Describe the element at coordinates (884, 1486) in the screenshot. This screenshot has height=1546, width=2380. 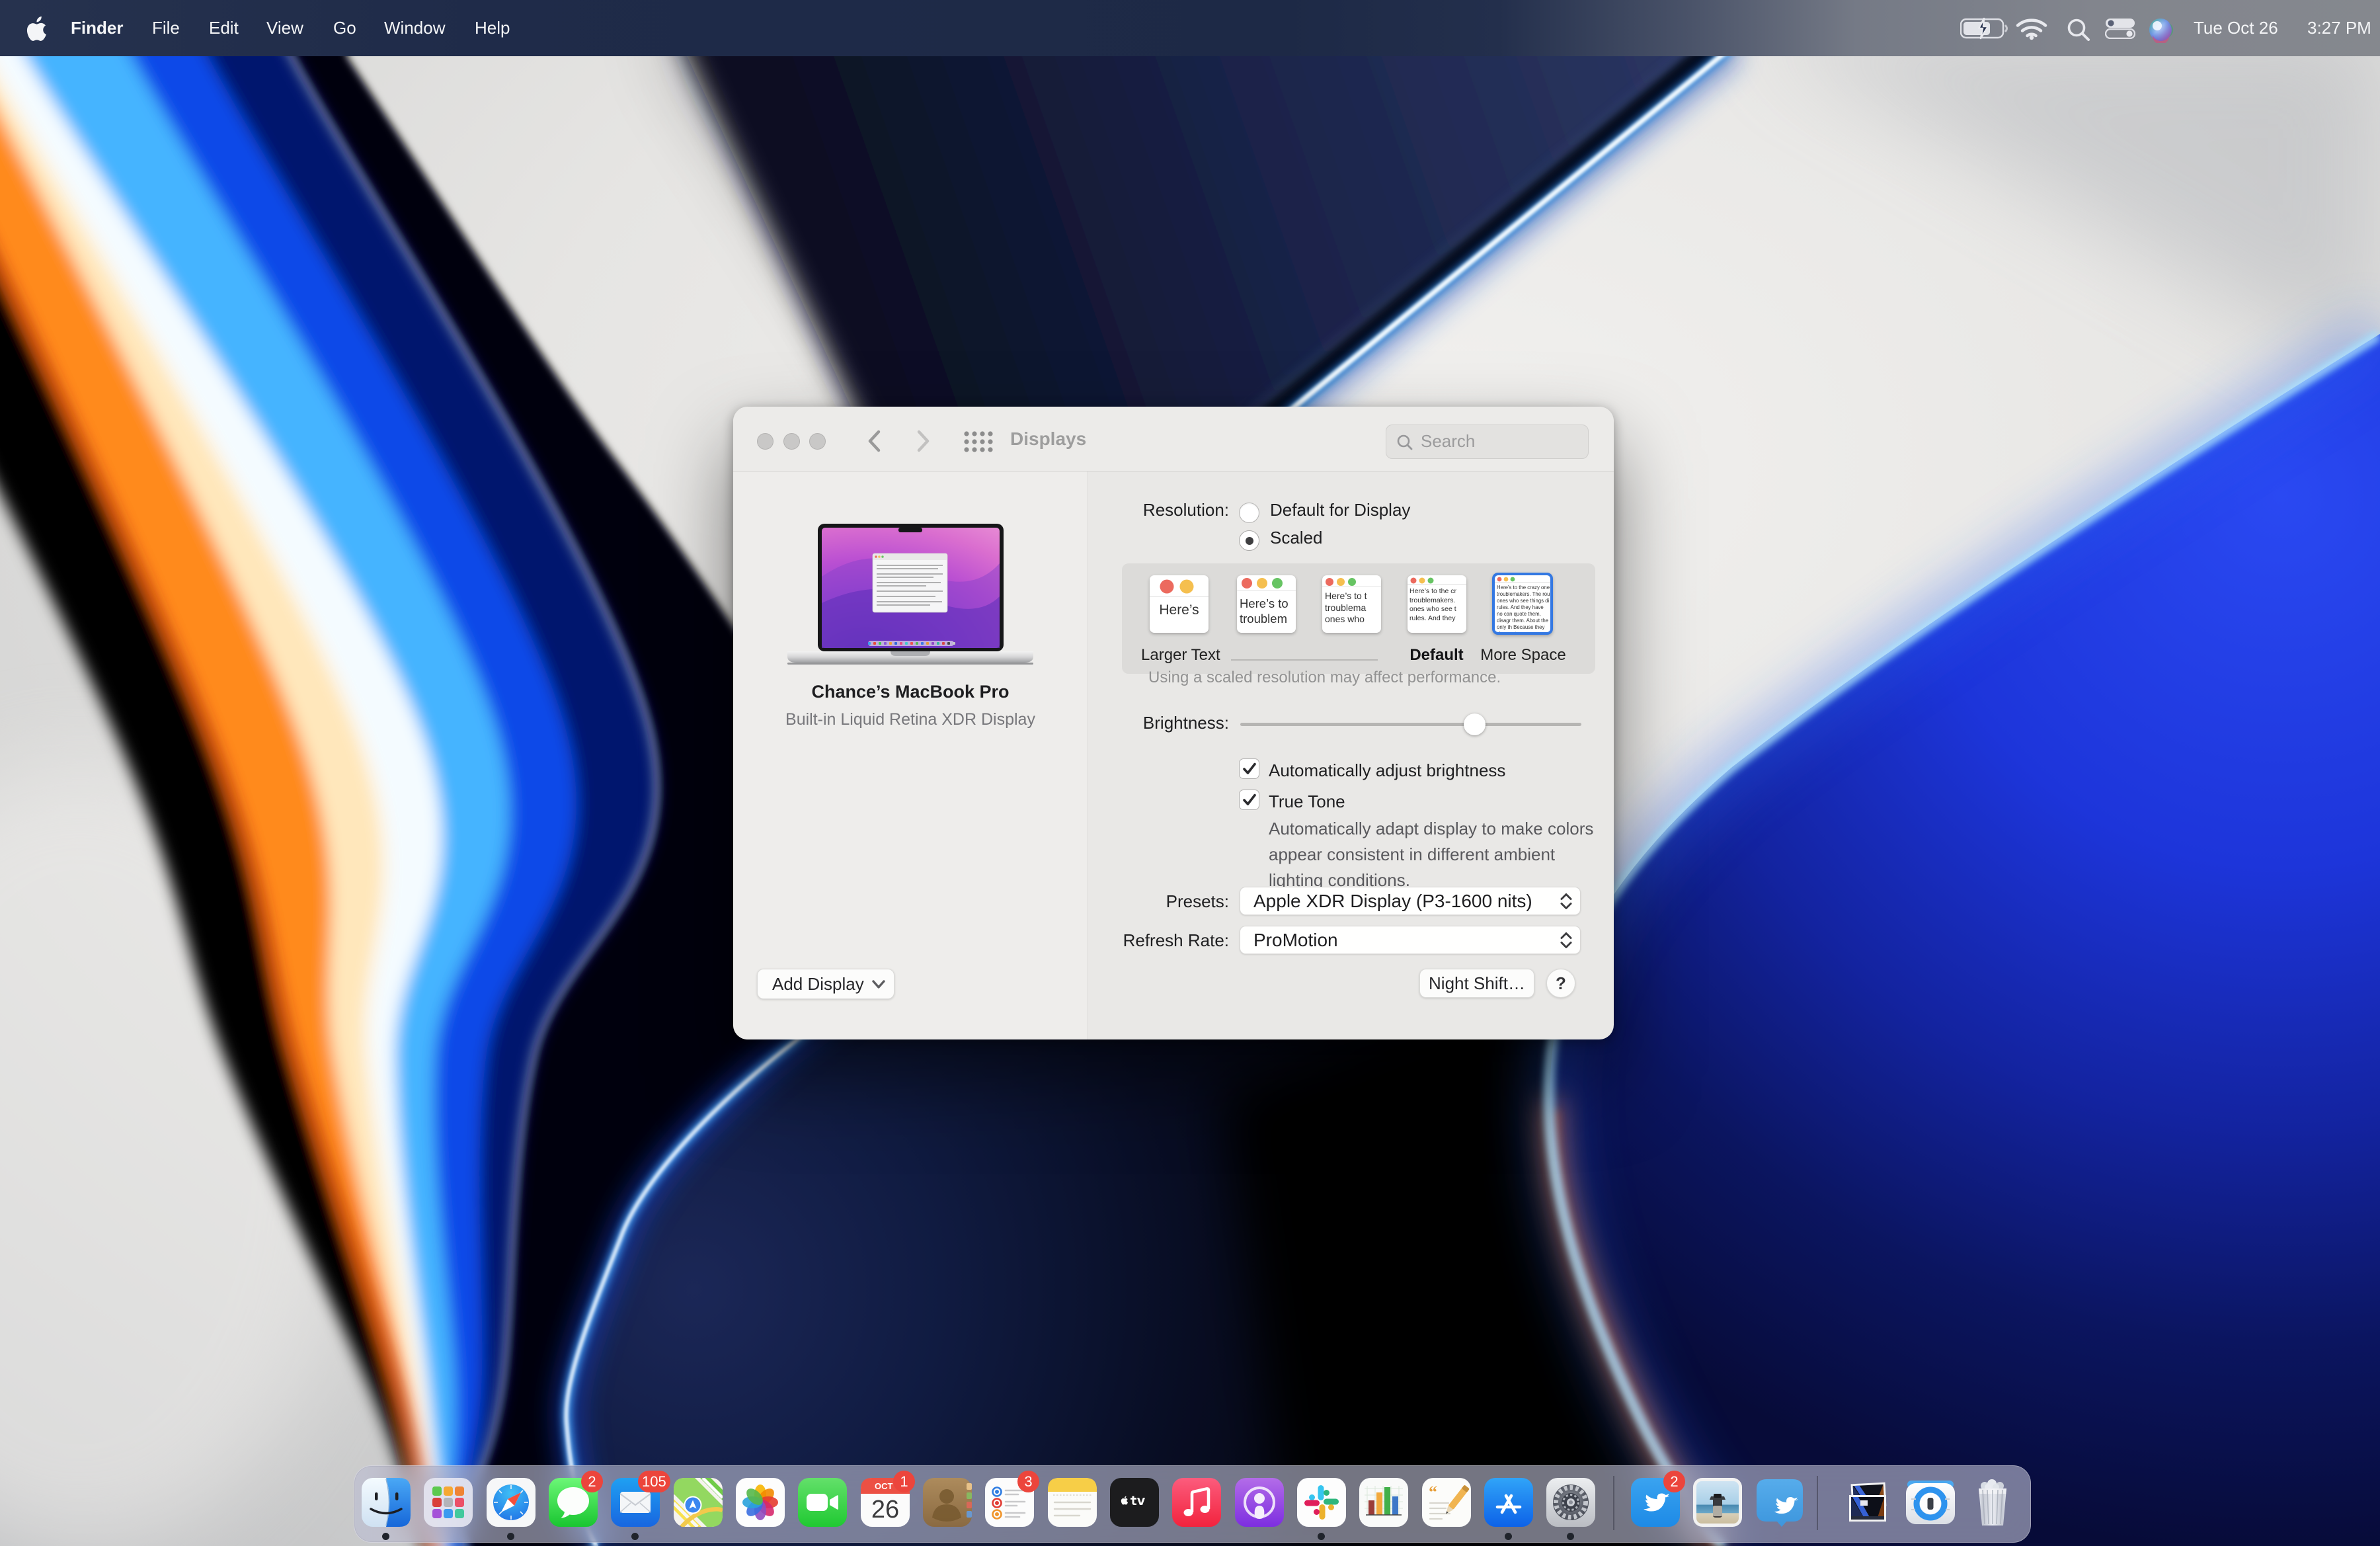
I see `svg-text: OCT` at that location.